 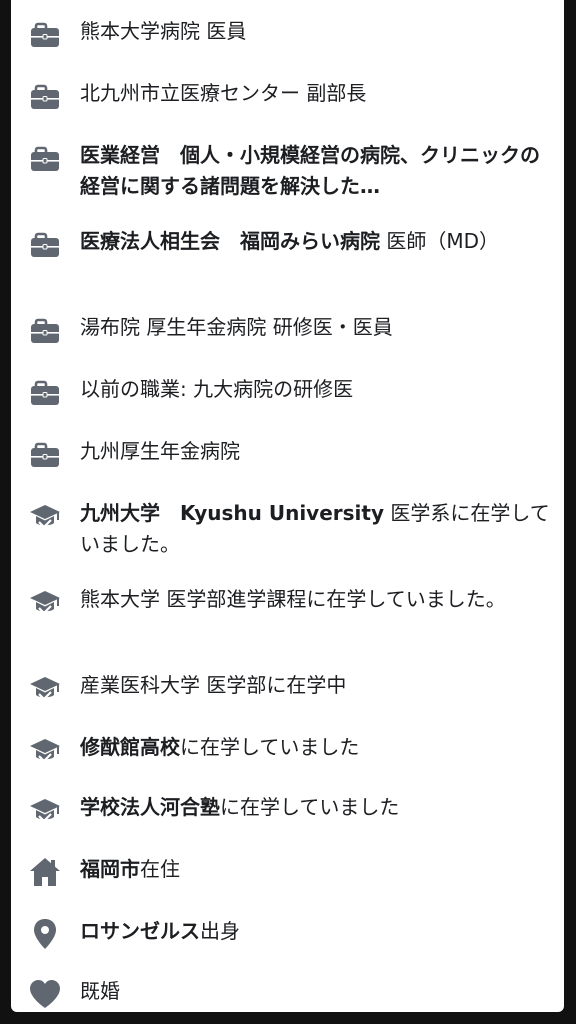 I want to click on current-city-item: 福岡市在住, so click(x=287, y=872).